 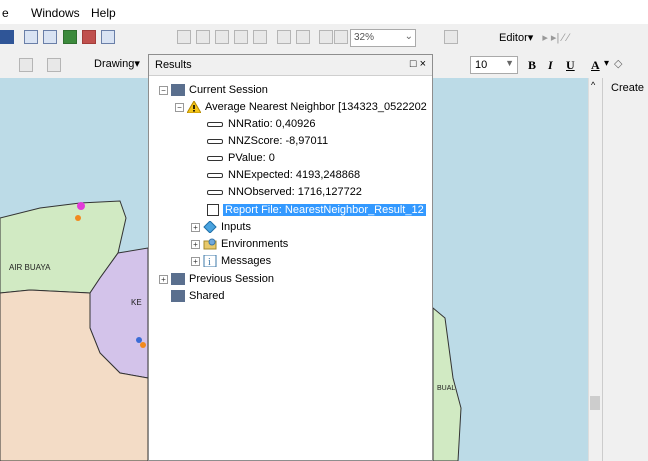 I want to click on report-file-item: Report File: NearestNeighbor_Result_12, so click(x=316, y=210).